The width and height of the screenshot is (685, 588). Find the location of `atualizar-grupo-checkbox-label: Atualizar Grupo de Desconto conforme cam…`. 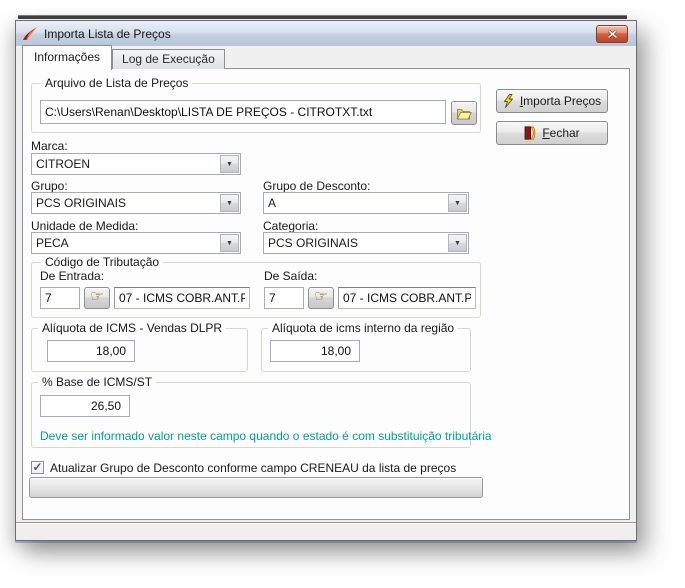

atualizar-grupo-checkbox-label: Atualizar Grupo de Desconto conforme cam… is located at coordinates (253, 468).